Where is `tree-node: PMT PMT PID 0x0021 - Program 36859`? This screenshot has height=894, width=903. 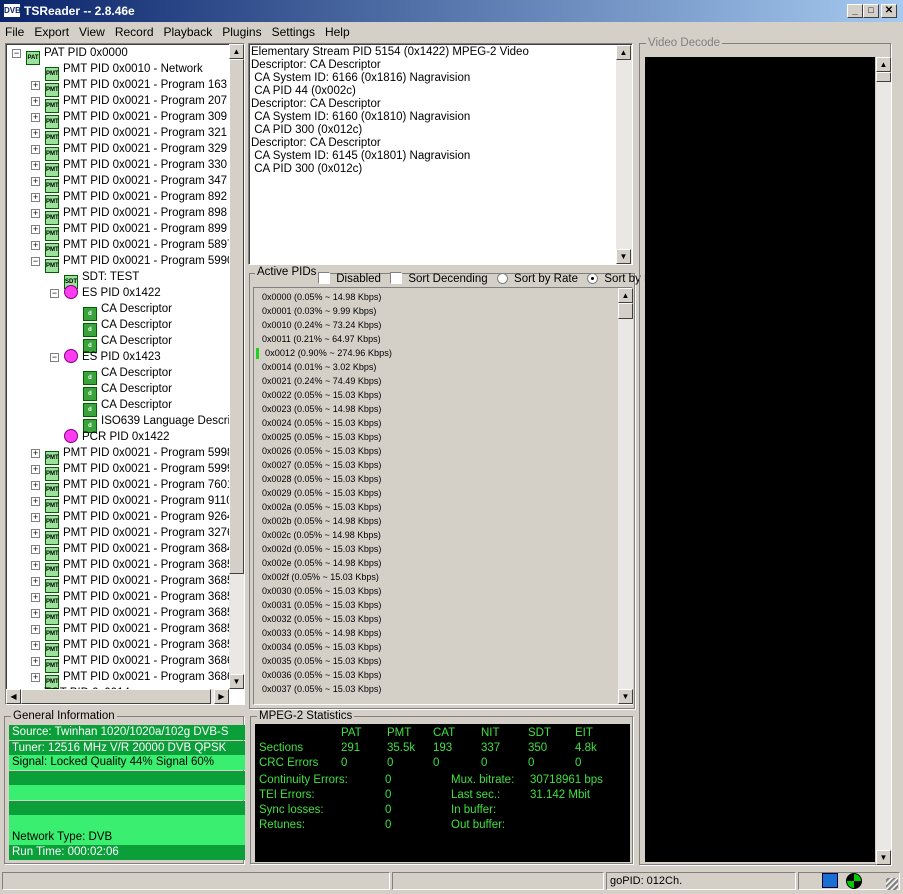
tree-node: PMT PMT PID 0x0021 - Program 36859 is located at coordinates (142, 647).